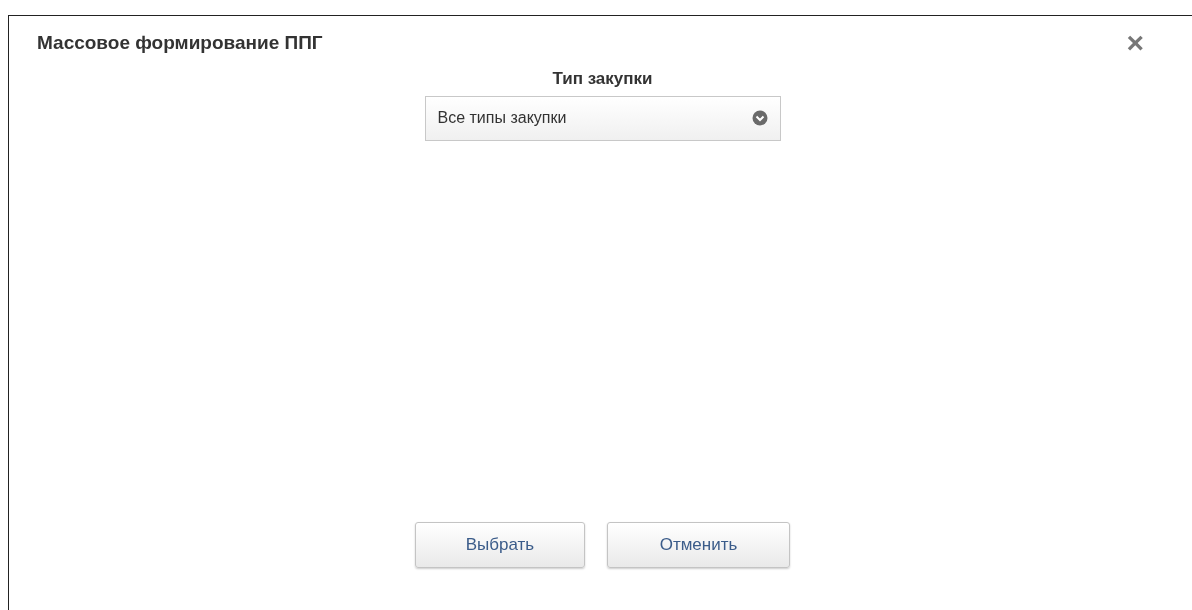  Describe the element at coordinates (602, 79) in the screenshot. I see `field-label: Тип закупки` at that location.